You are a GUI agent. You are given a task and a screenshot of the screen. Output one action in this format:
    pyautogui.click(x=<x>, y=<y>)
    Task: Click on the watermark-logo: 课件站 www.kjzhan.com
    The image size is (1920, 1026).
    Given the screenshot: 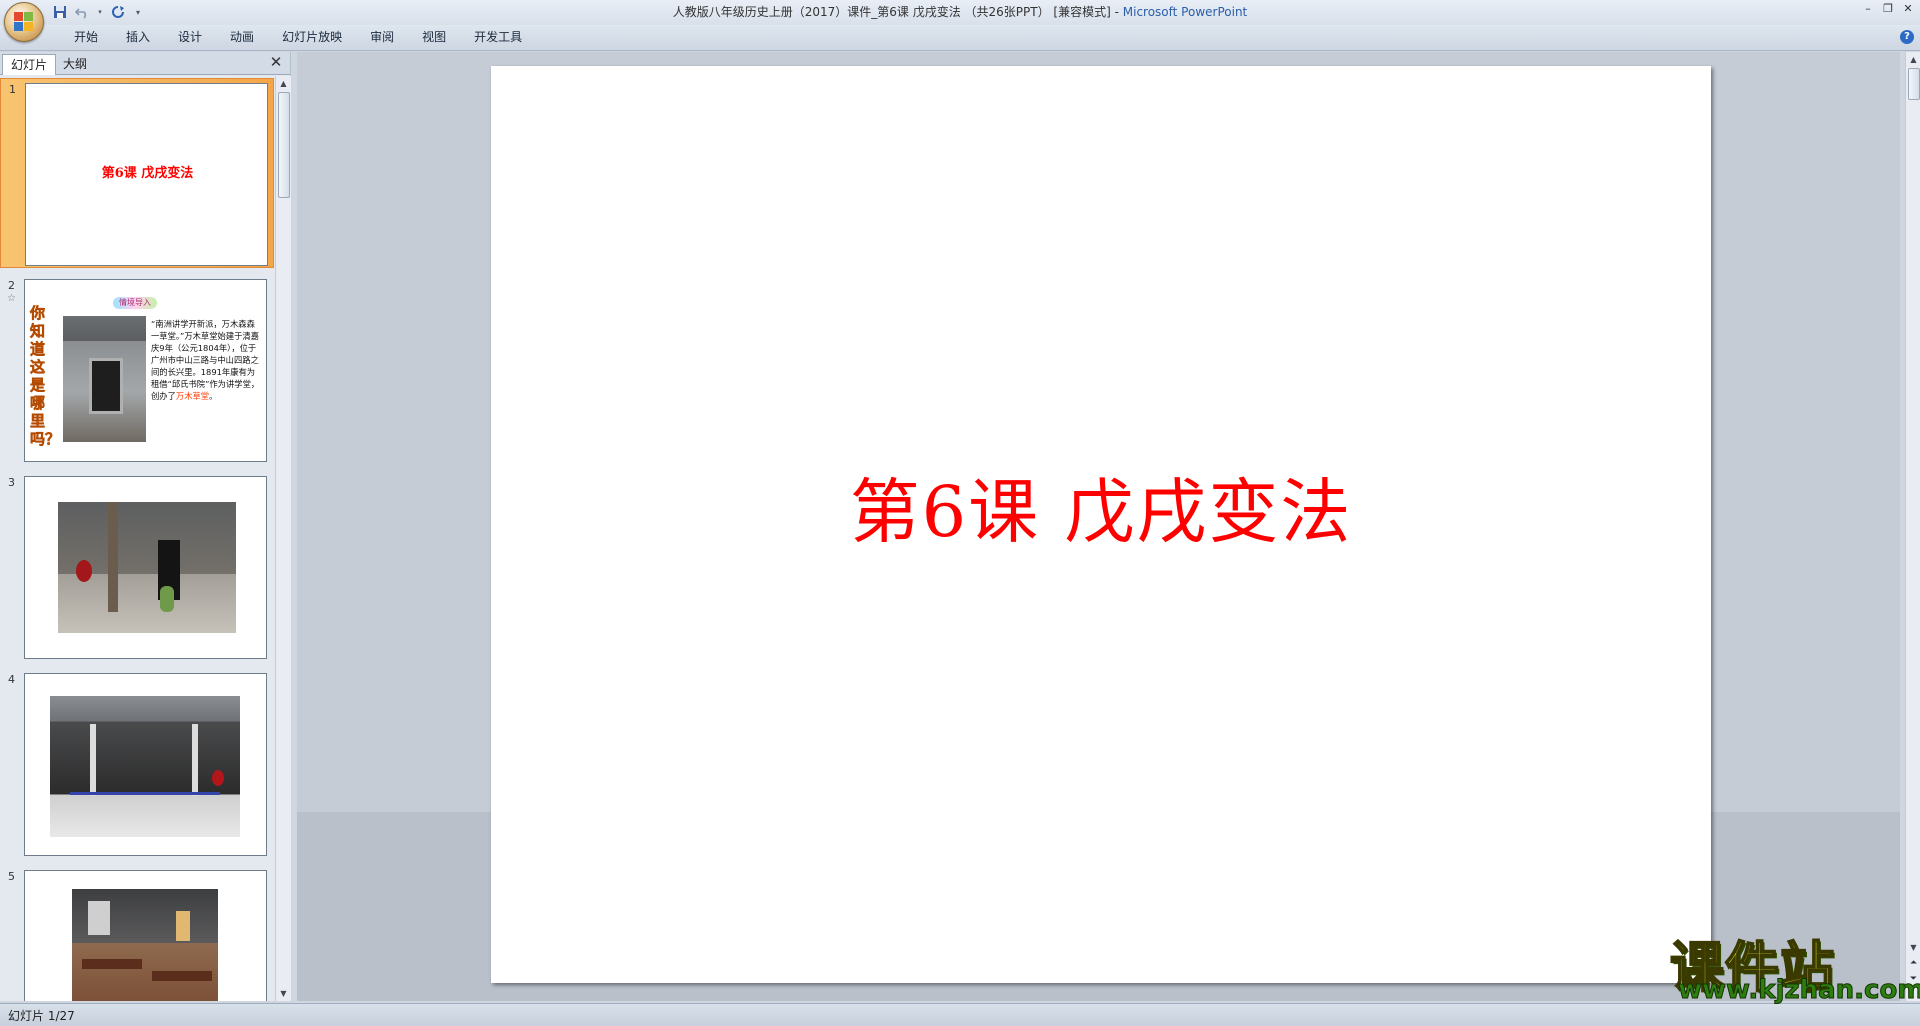 What is the action you would take?
    pyautogui.click(x=1794, y=964)
    